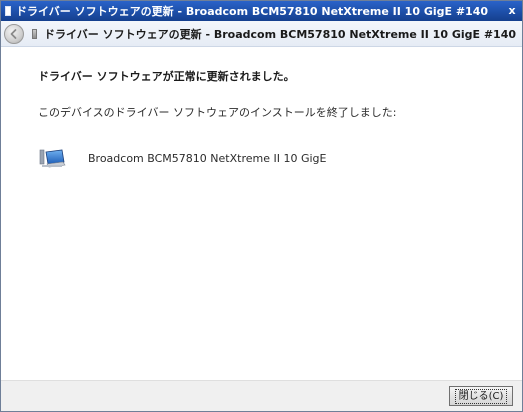  What do you see at coordinates (217, 112) in the screenshot?
I see `status-message: このデバイスのドライバー ソフトウェアのインストールを終了しました:` at bounding box center [217, 112].